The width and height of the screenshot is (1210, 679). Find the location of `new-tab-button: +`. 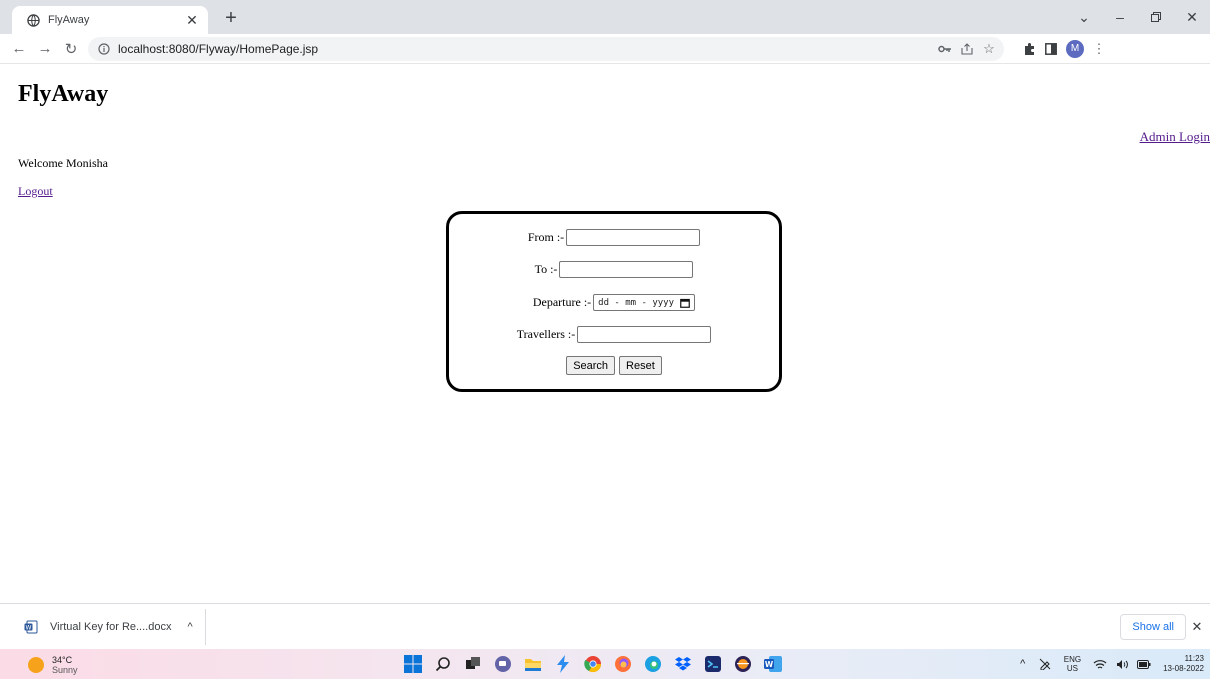

new-tab-button: + is located at coordinates (231, 18).